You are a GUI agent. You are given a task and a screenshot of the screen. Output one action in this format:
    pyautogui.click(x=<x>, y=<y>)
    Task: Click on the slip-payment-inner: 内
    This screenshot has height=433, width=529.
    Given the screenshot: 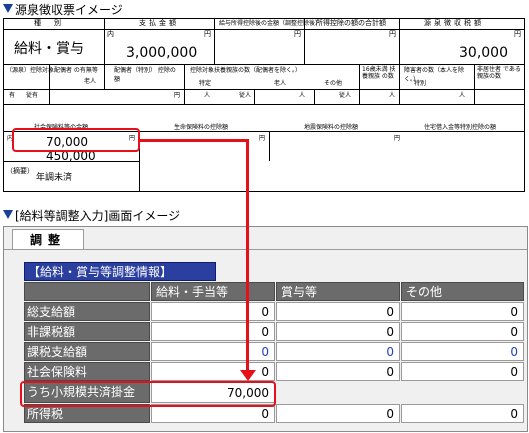 What is the action you would take?
    pyautogui.click(x=110, y=34)
    